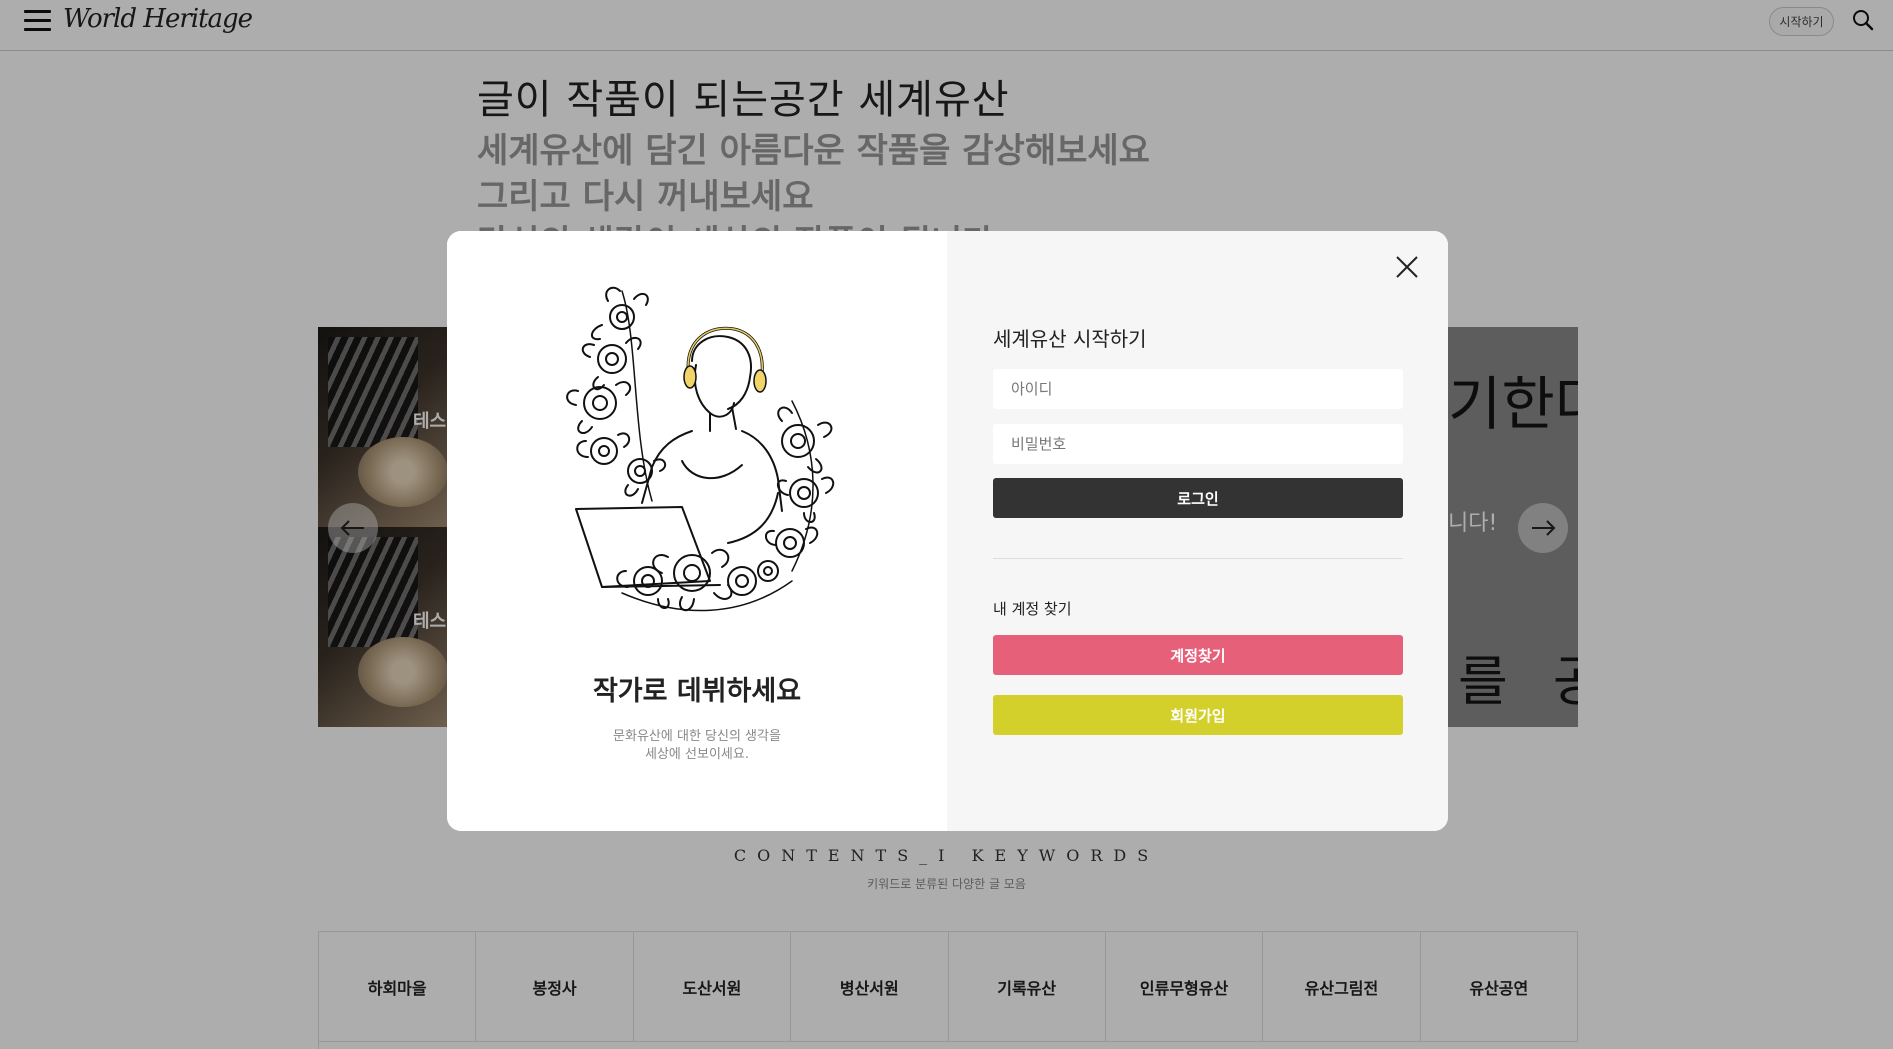  Describe the element at coordinates (697, 754) in the screenshot. I see `promo-description: 세상에 선보이세요.` at that location.